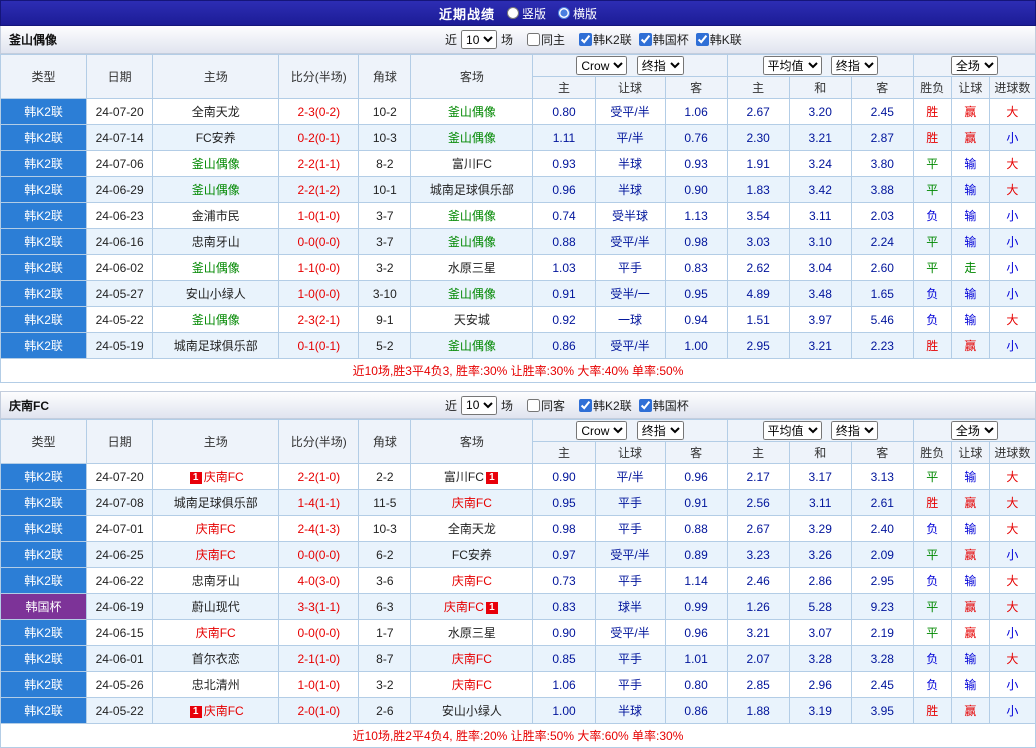  I want to click on avg-odds-home: 2.07, so click(758, 658).